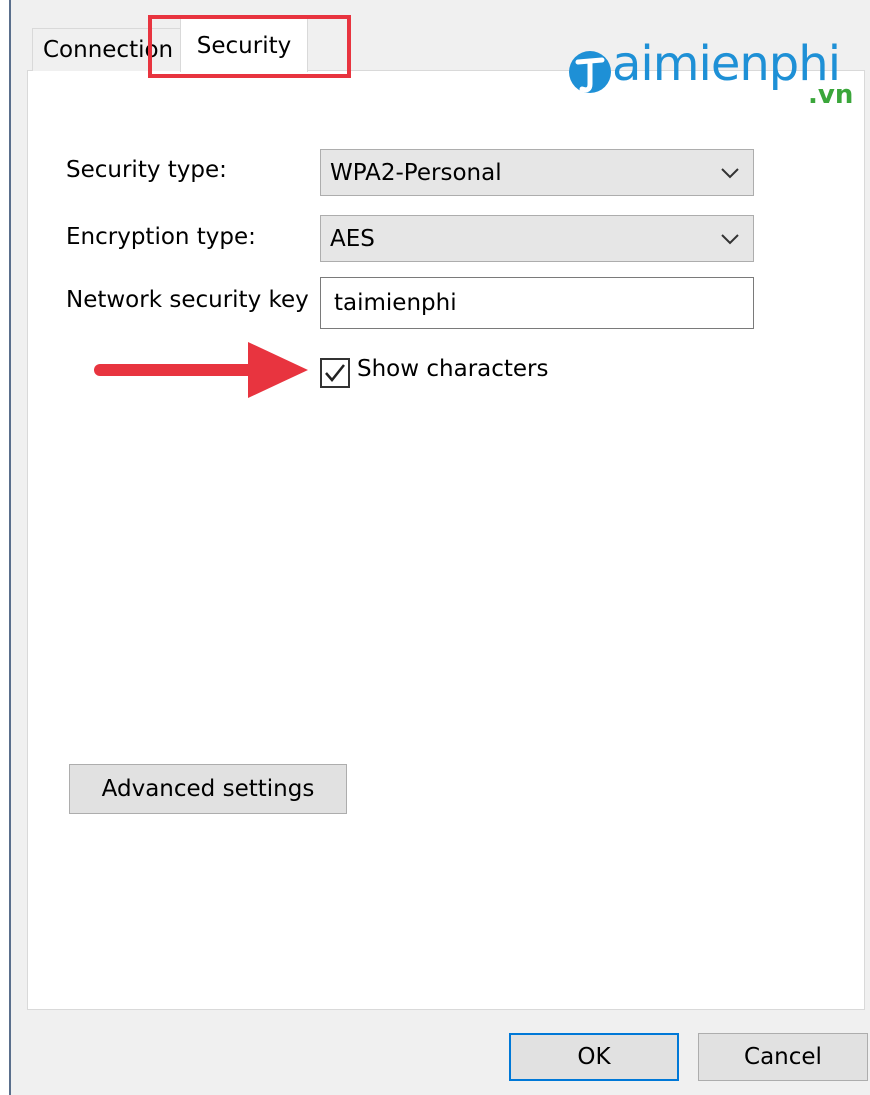 Image resolution: width=870 pixels, height=1095 pixels. Describe the element at coordinates (537, 303) in the screenshot. I see `network-key-input: taimienphi` at that location.